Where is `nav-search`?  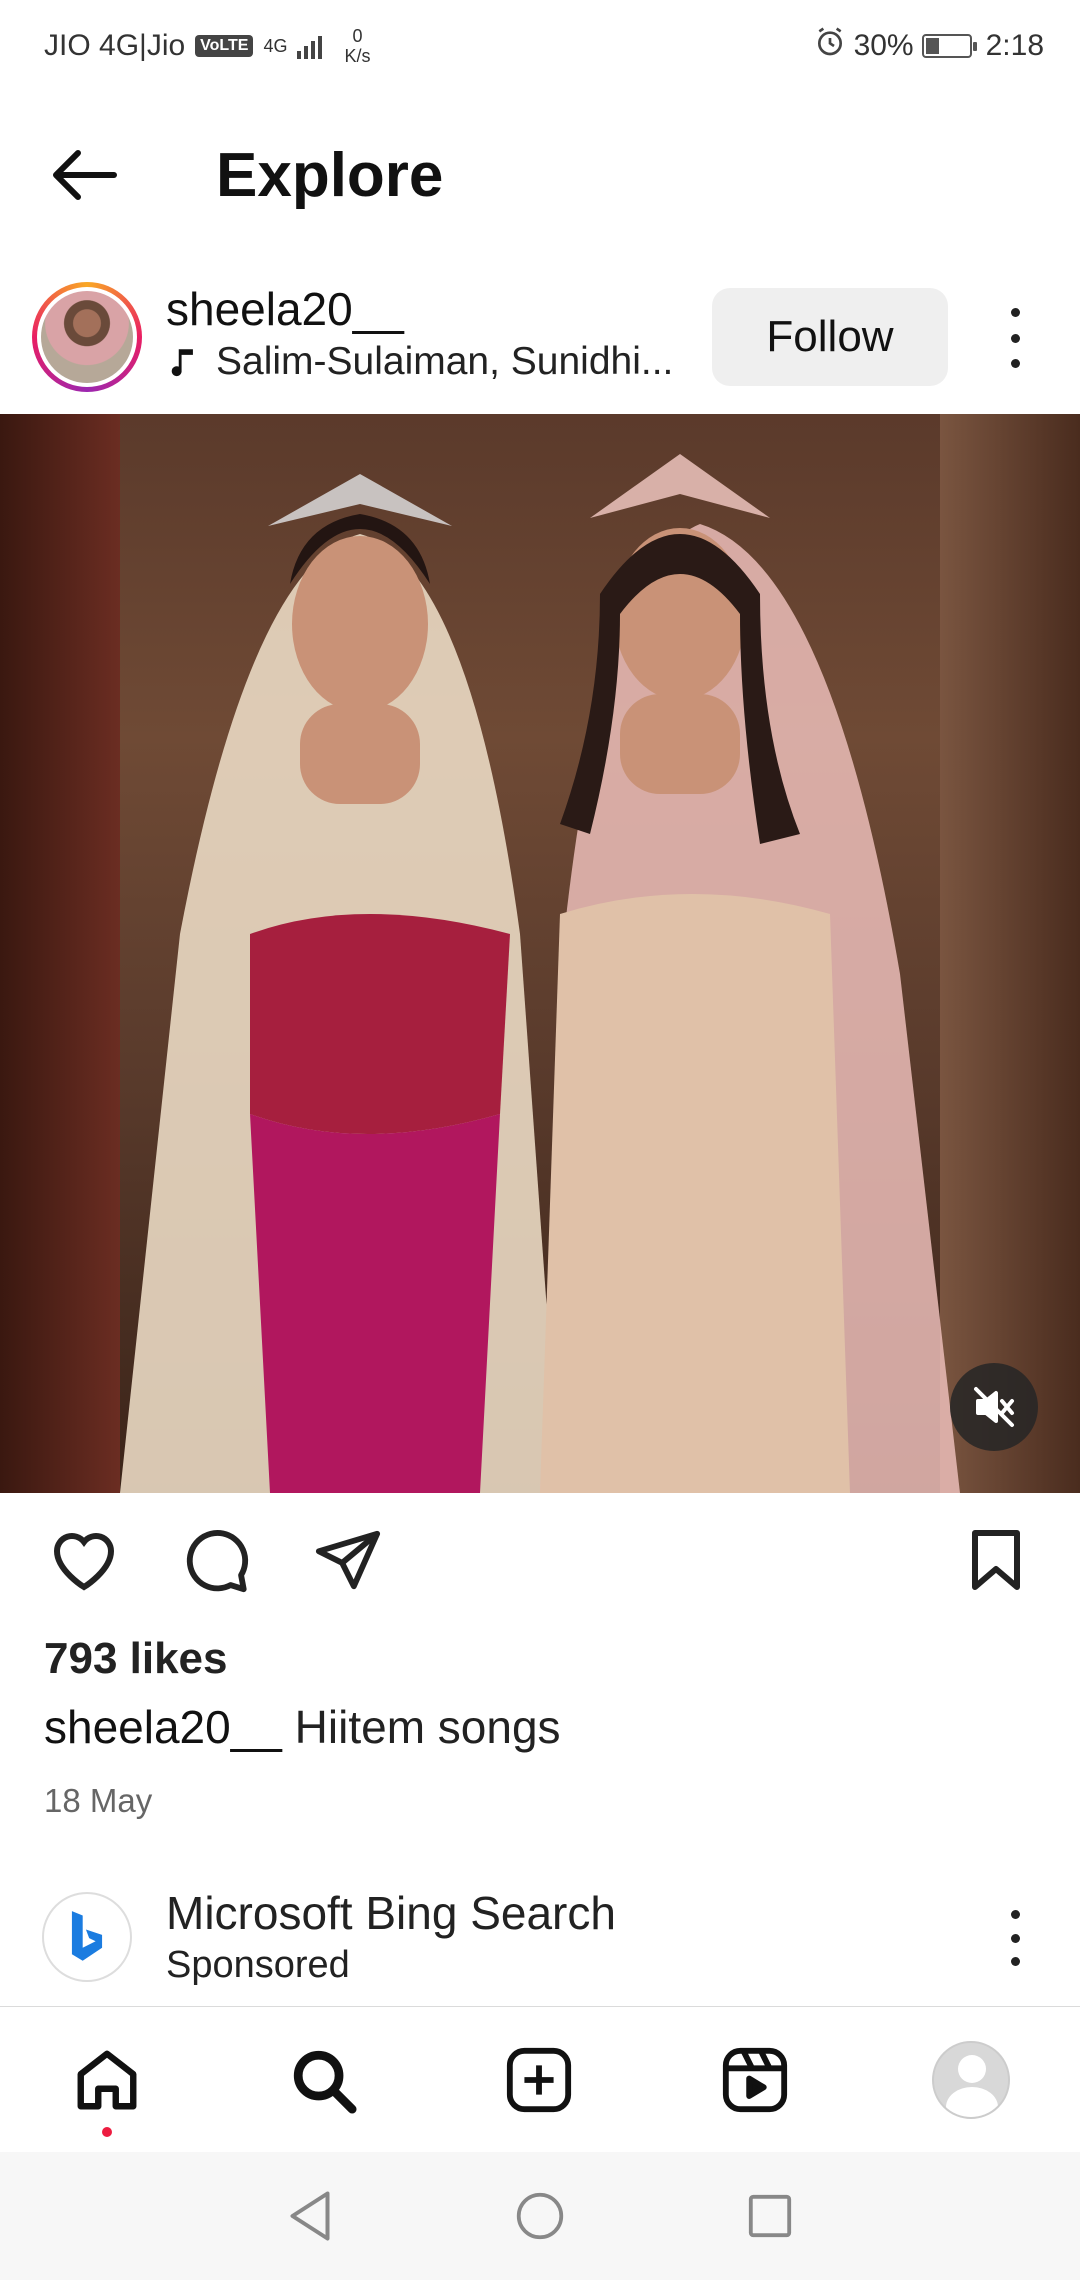 nav-search is located at coordinates (323, 2080).